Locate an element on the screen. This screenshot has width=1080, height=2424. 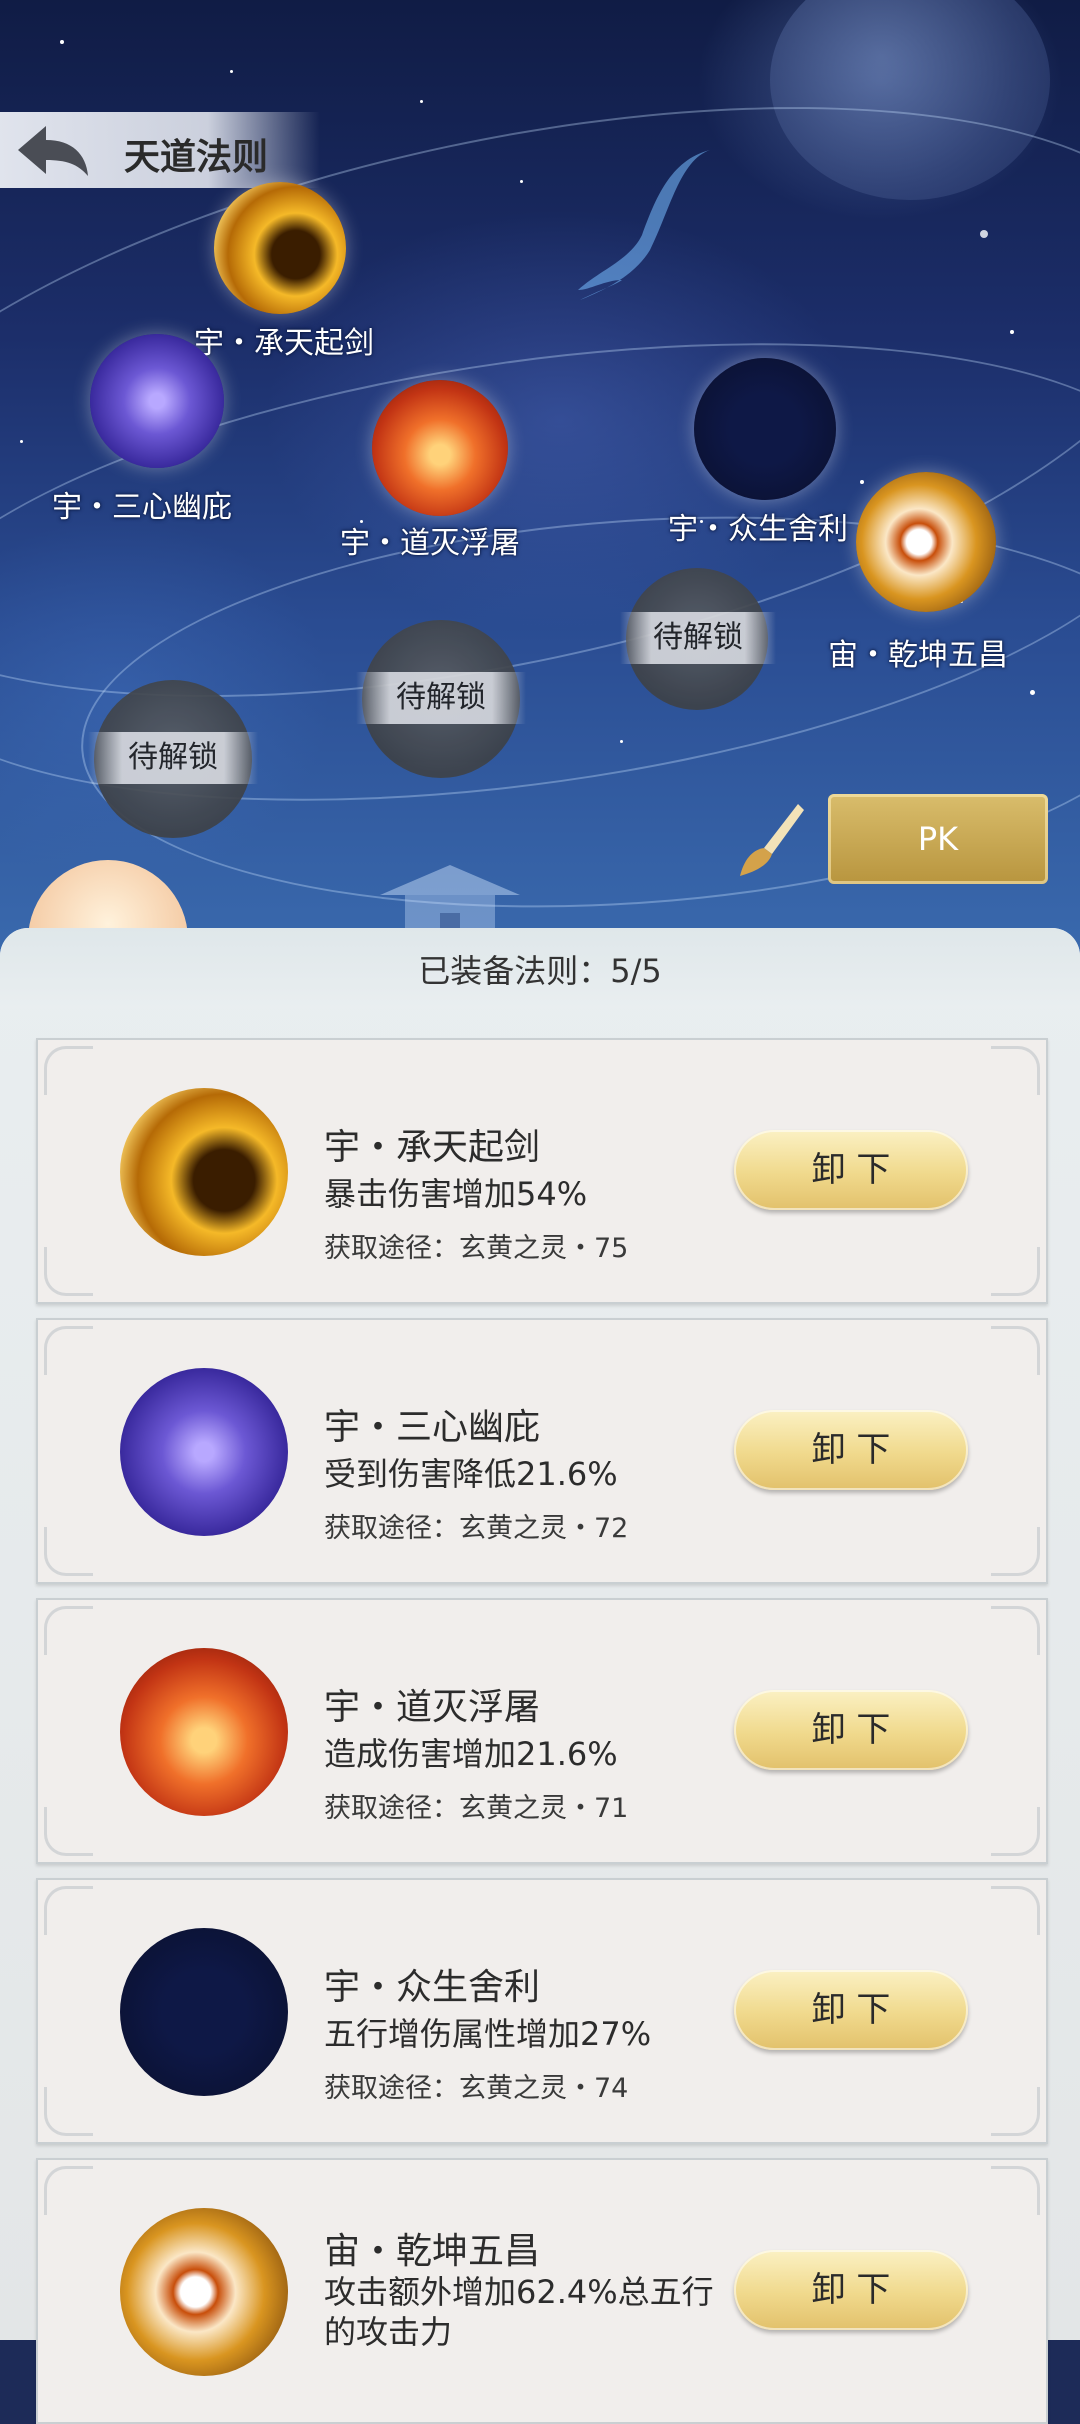
law-name: 宇・道灭浮屠 is located at coordinates (432, 1707).